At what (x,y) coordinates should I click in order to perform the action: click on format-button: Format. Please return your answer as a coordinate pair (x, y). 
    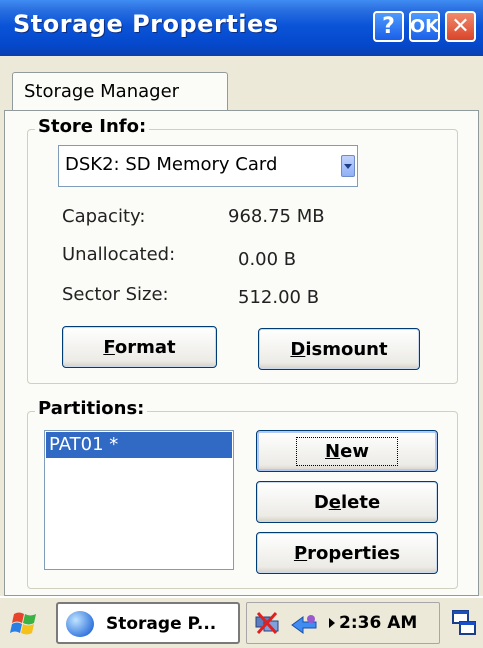
    Looking at the image, I should click on (139, 347).